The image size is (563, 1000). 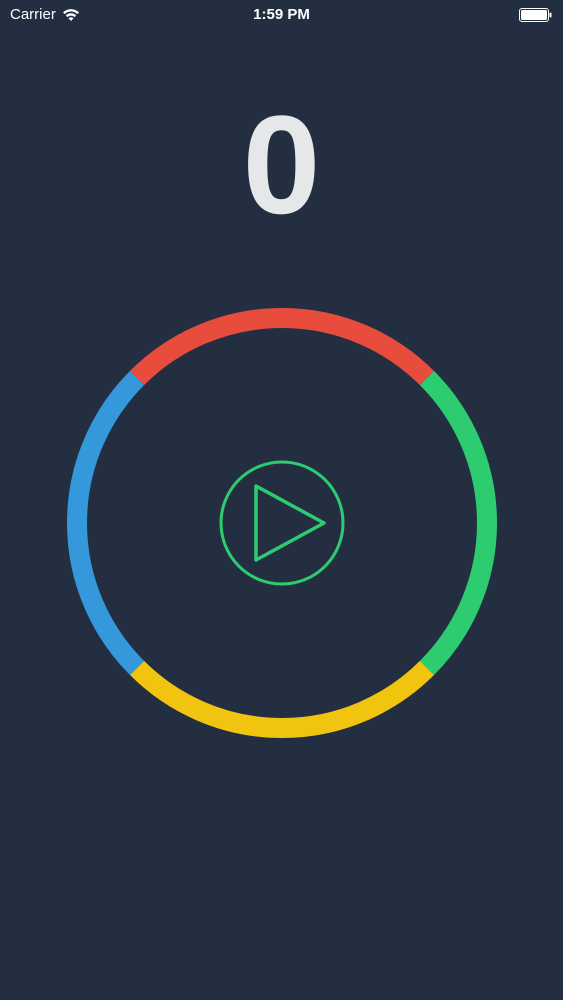 What do you see at coordinates (106, 523) in the screenshot?
I see `ring-segment-blue` at bounding box center [106, 523].